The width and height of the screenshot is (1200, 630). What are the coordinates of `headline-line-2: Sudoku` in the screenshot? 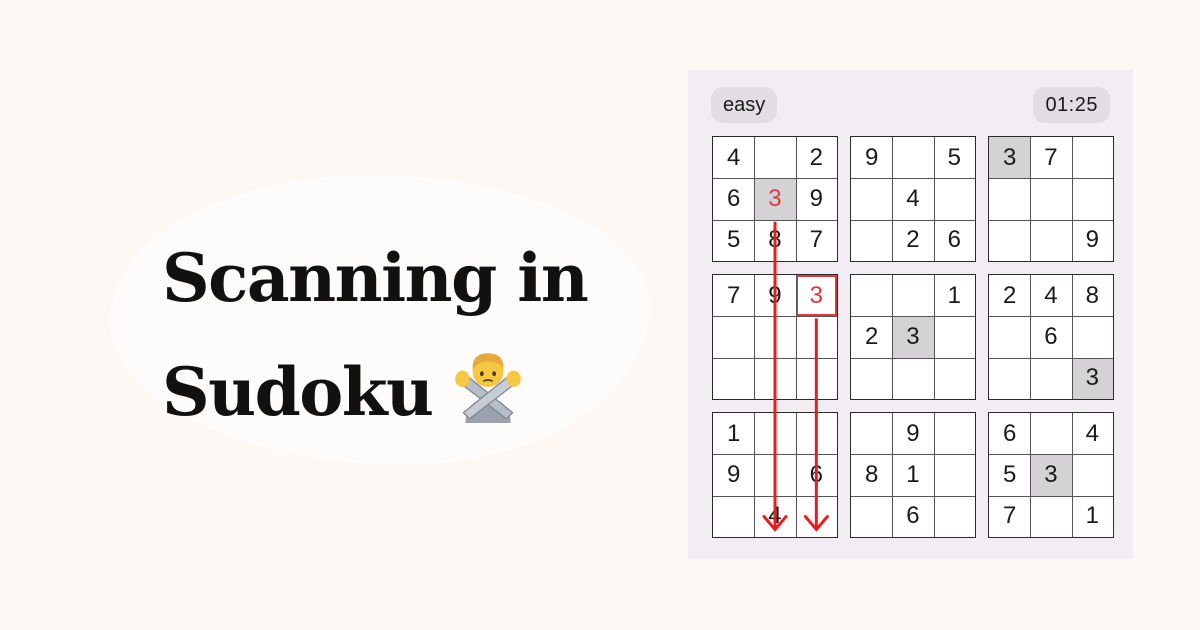 It's located at (397, 393).